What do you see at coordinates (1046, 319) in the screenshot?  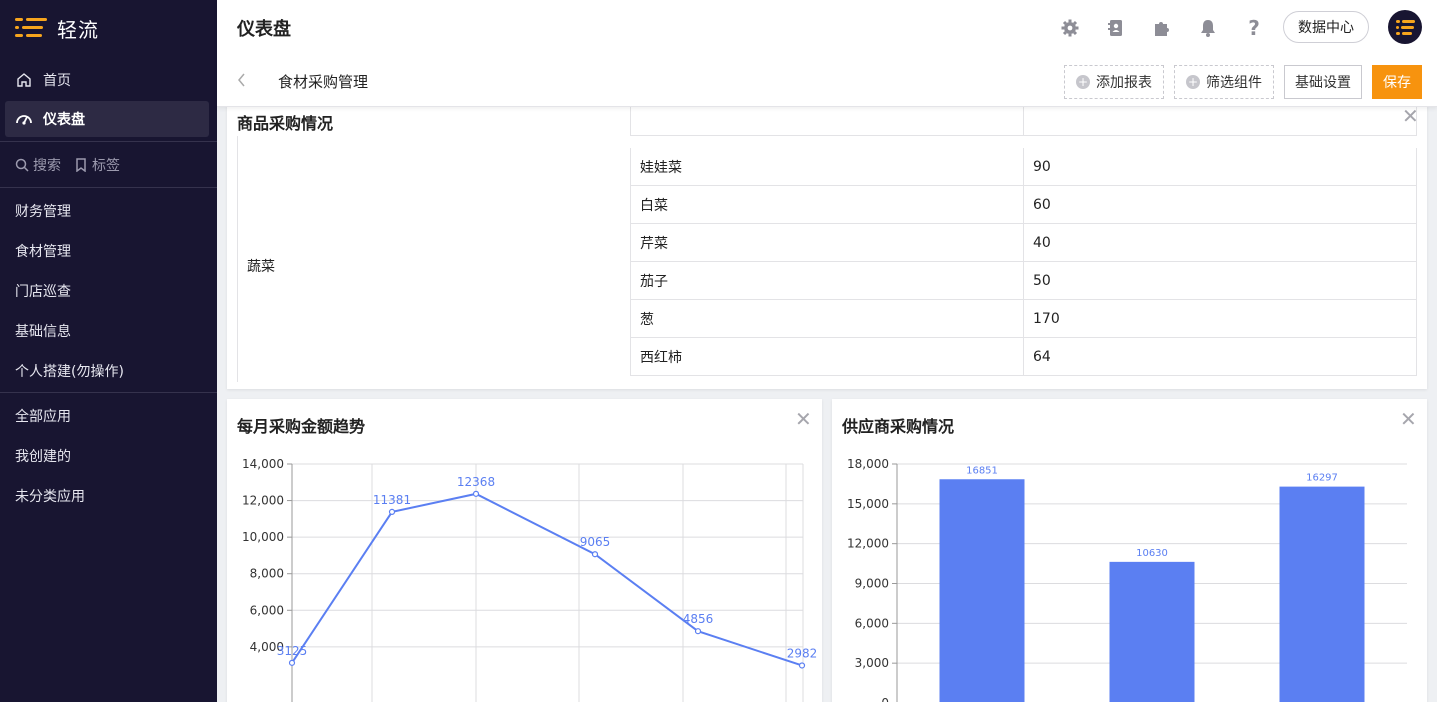 I see `item-qty: 170` at bounding box center [1046, 319].